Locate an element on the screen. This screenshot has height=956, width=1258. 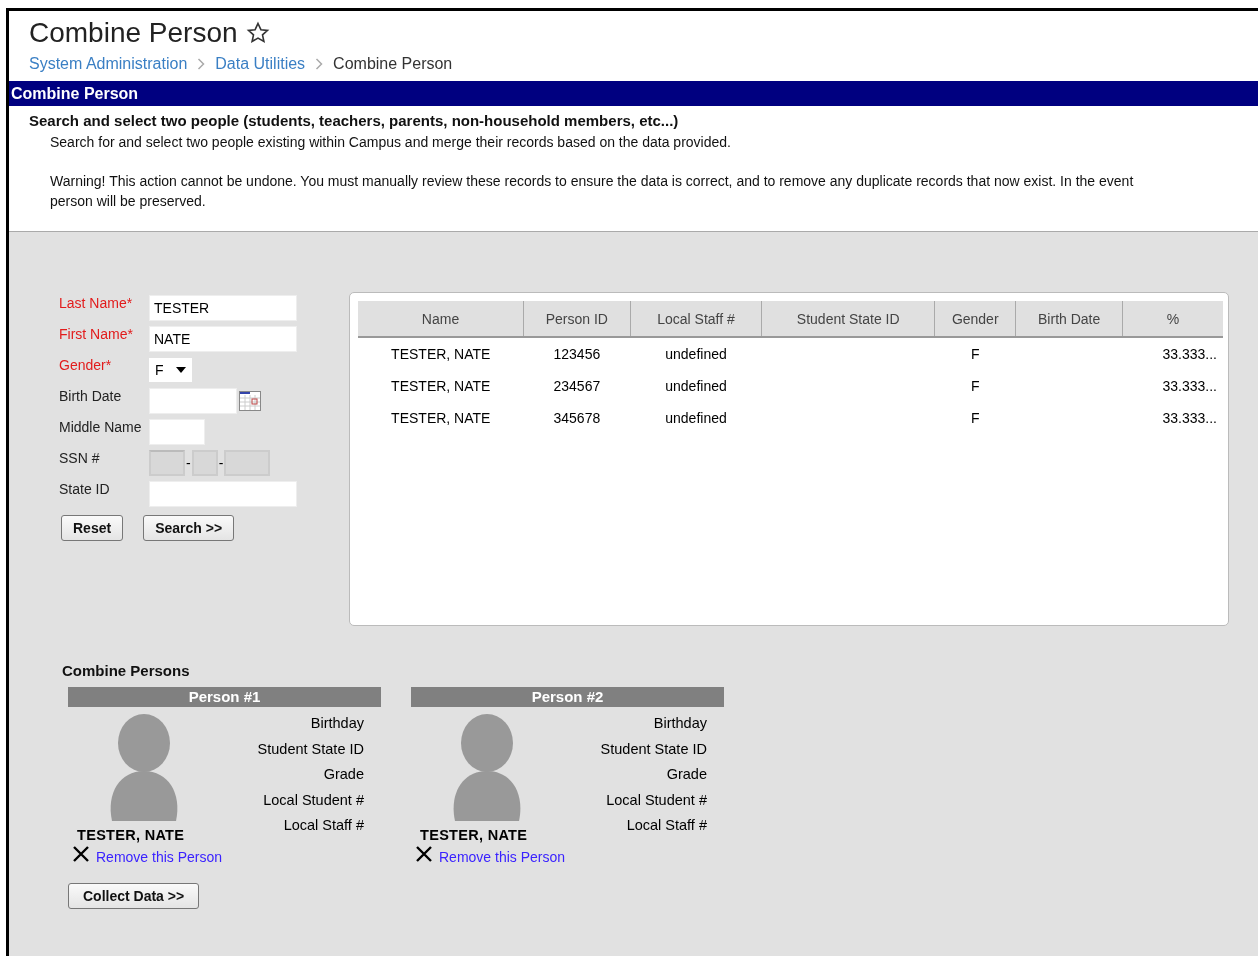
field-label: State ID is located at coordinates (85, 488).